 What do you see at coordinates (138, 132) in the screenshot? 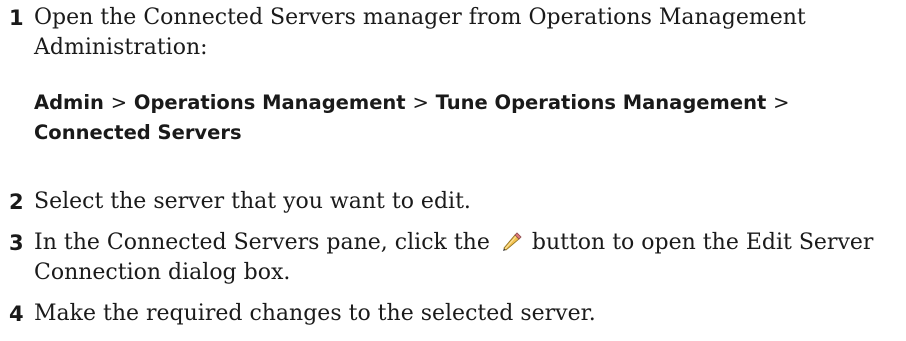
I see `menu-path-item-connected-servers: Connected Servers` at bounding box center [138, 132].